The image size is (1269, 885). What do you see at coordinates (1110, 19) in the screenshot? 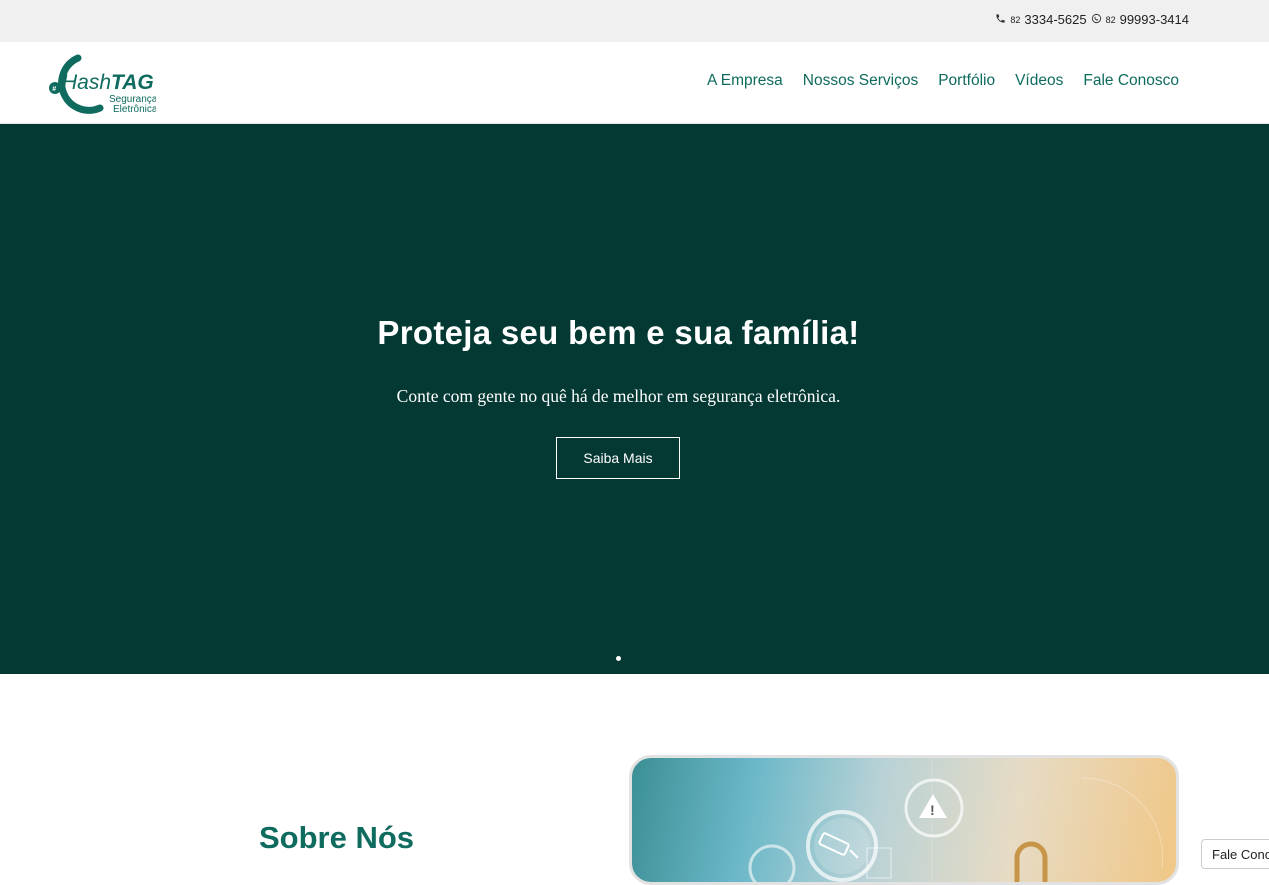
I see `whatsapp-ddd: 82` at bounding box center [1110, 19].